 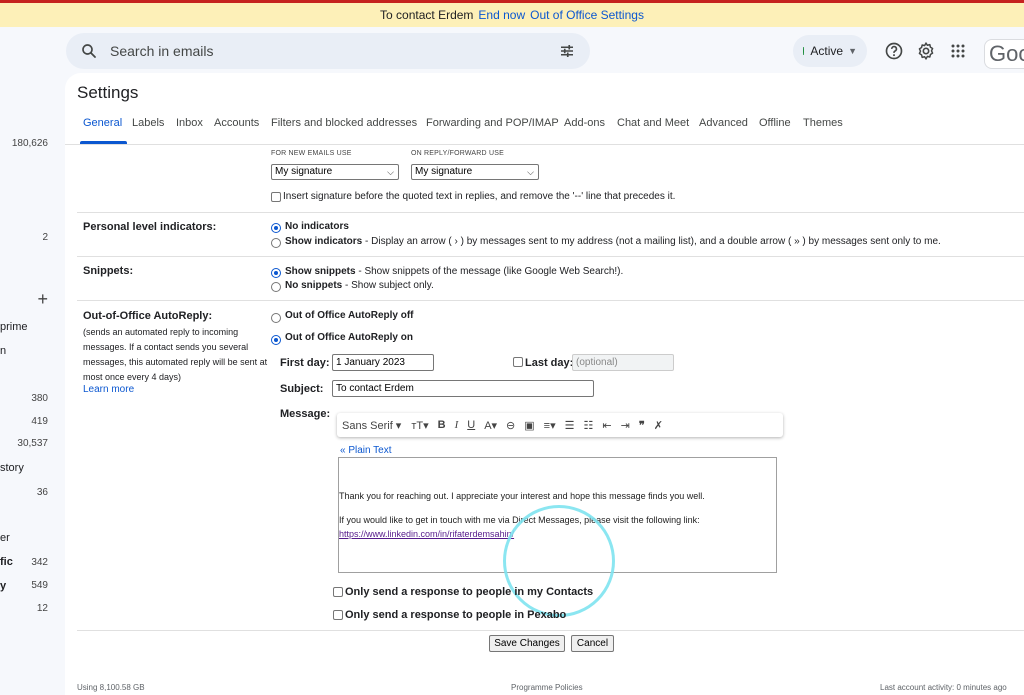 I want to click on tab-chat-meet: Chat and Meet, so click(x=653, y=123).